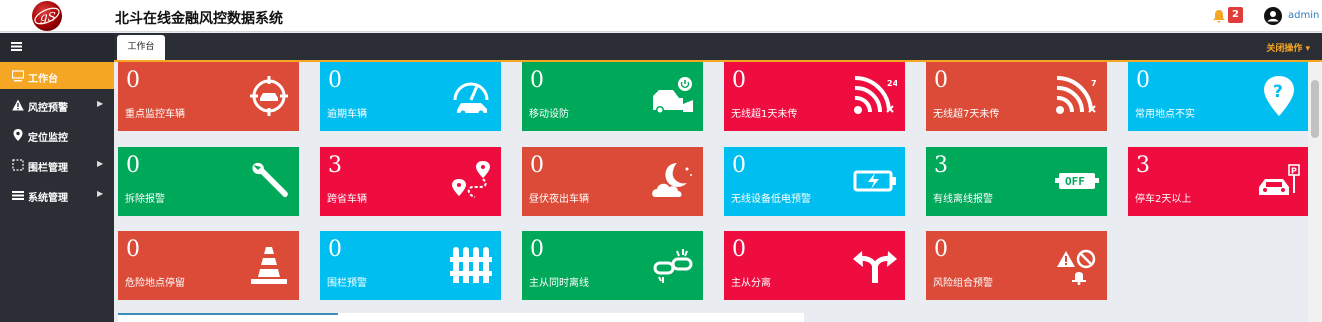 The height and width of the screenshot is (322, 1322). I want to click on card-common-location-false: 0 常用地点不实 ?, so click(1218, 96).